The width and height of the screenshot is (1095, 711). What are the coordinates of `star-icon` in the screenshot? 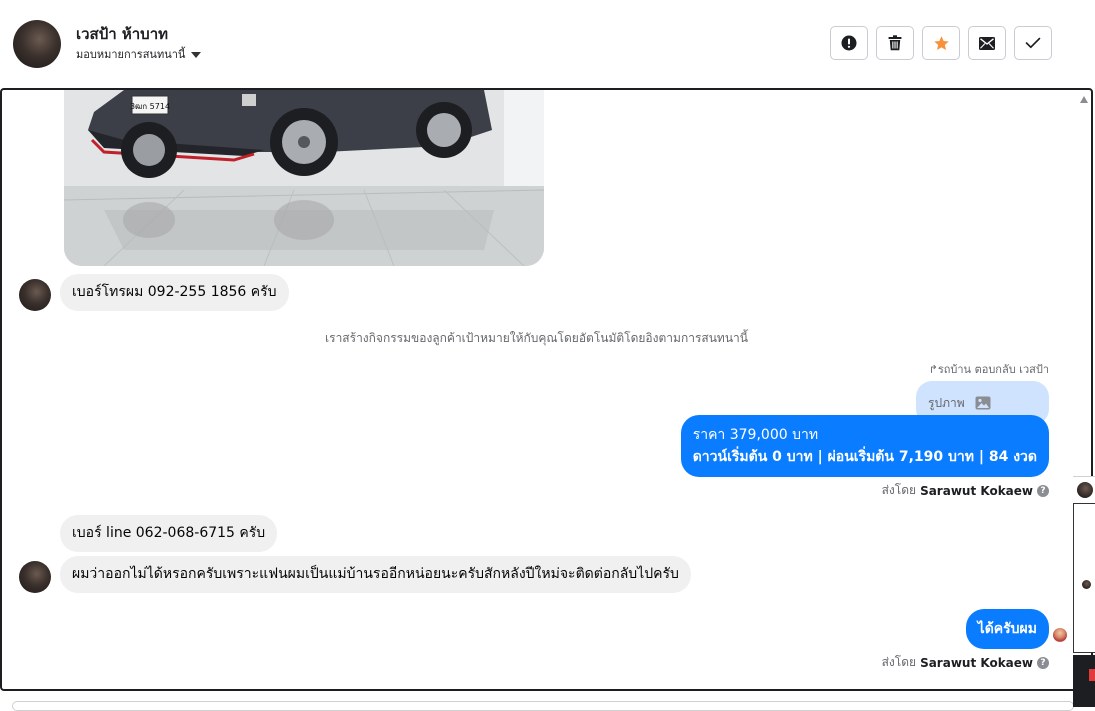 It's located at (941, 42).